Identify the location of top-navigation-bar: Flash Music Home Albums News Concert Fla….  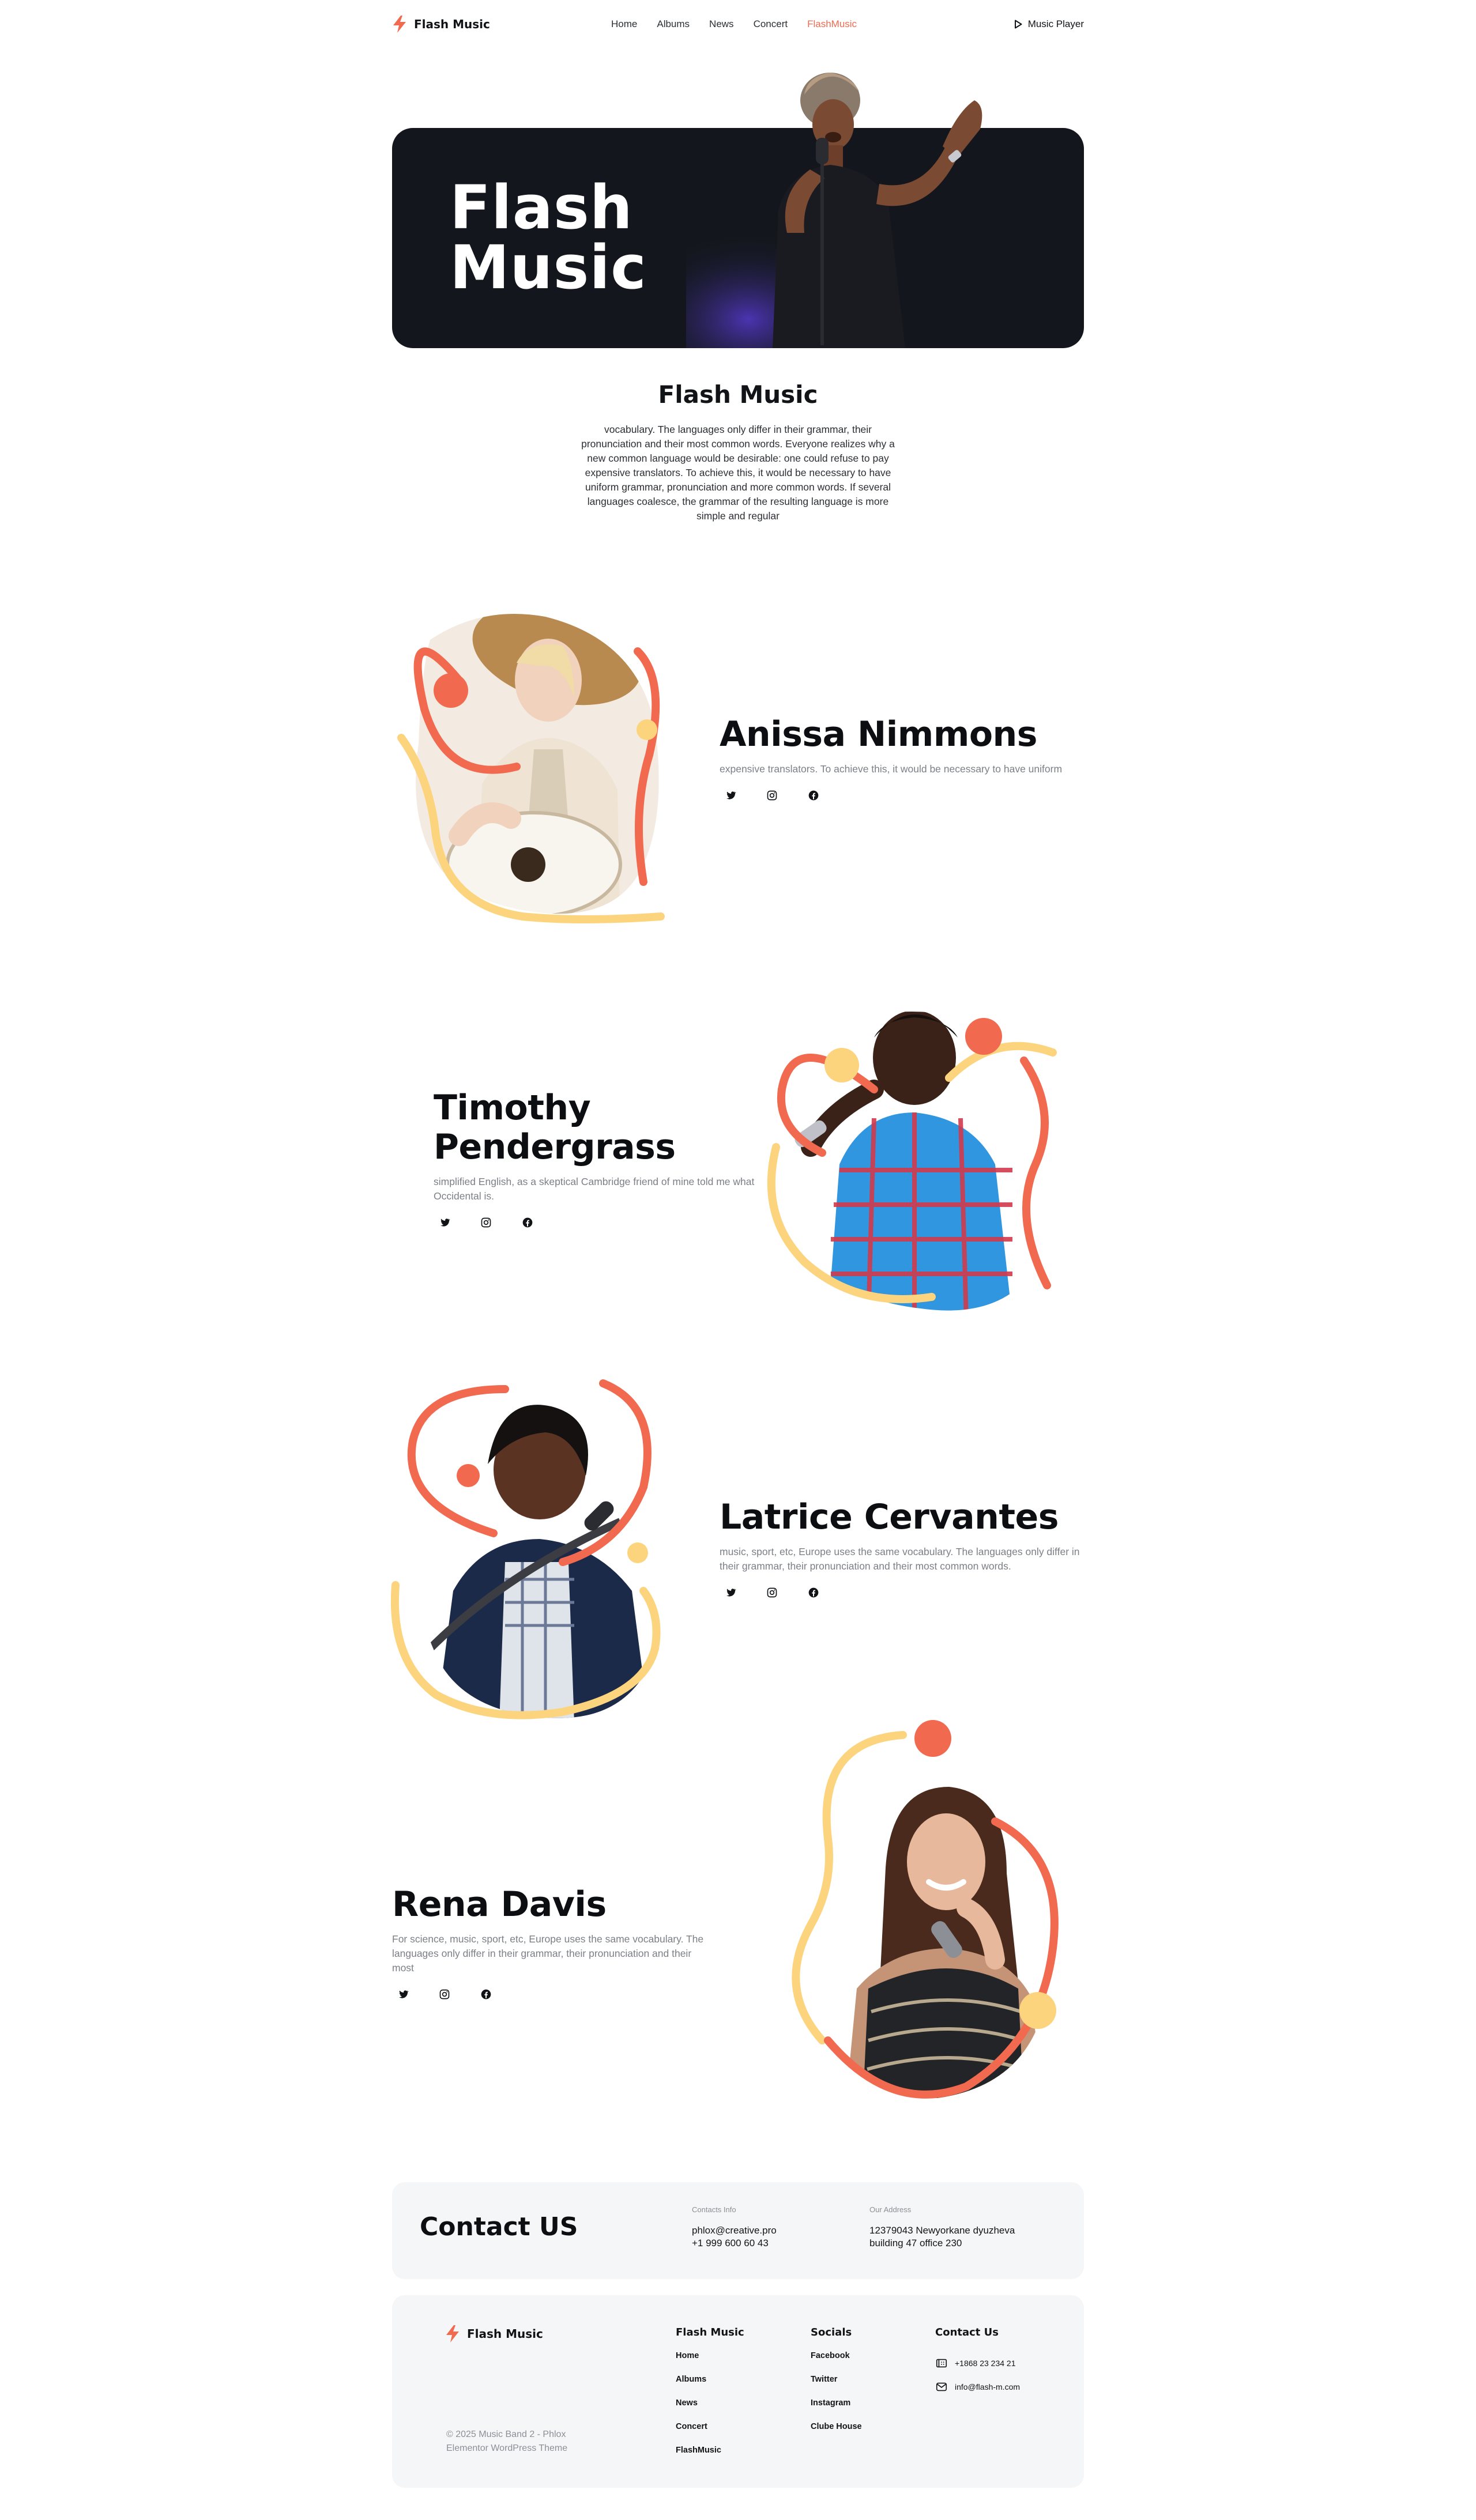
(738, 25).